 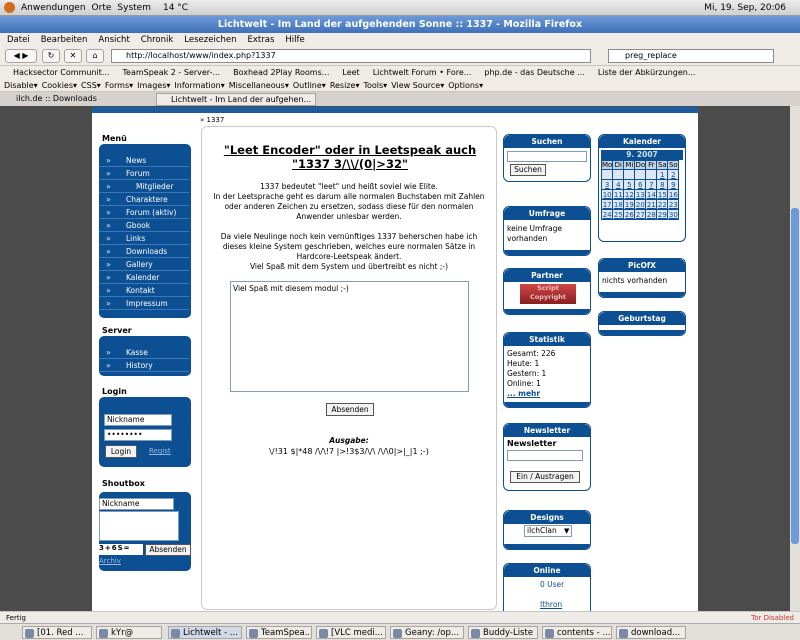 What do you see at coordinates (139, 526) in the screenshot?
I see `shout-message-textarea` at bounding box center [139, 526].